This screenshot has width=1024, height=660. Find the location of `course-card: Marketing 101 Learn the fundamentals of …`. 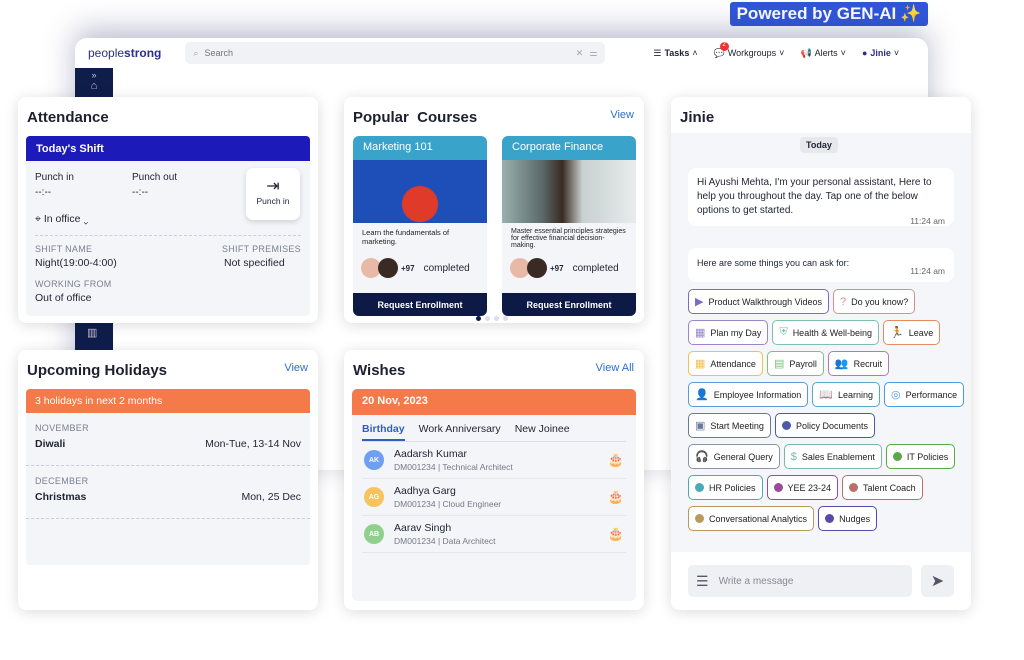

course-card: Marketing 101 Learn the fundamentals of … is located at coordinates (420, 226).